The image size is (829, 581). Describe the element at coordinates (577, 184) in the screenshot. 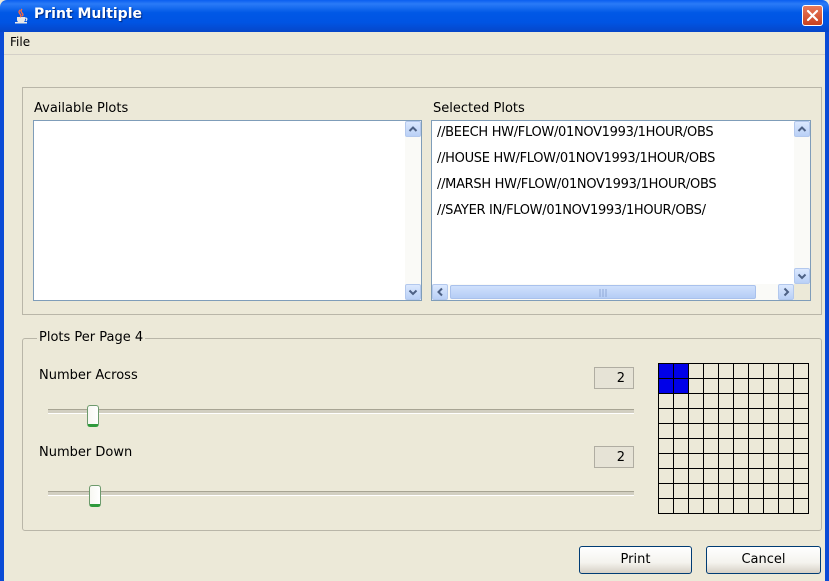

I see `list-item: //MARSH HW/FLOW/01NOV1993/1HOUR/OBS` at that location.